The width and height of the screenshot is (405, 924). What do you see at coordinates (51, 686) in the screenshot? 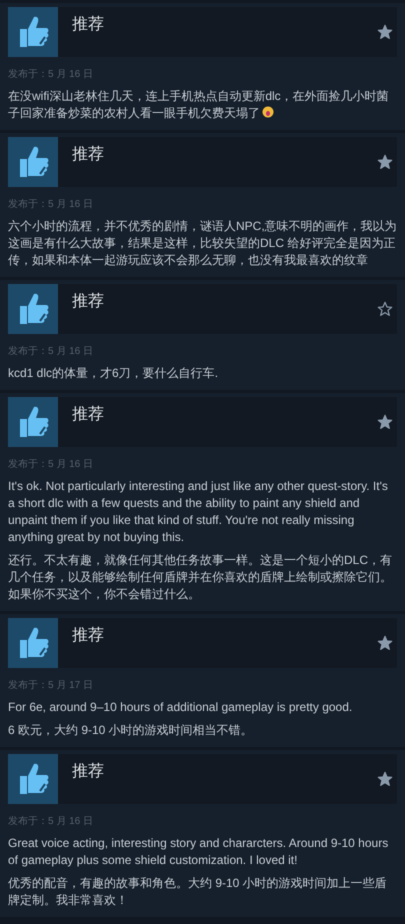
I see `post-date: 发布于：5 月 17 日` at bounding box center [51, 686].